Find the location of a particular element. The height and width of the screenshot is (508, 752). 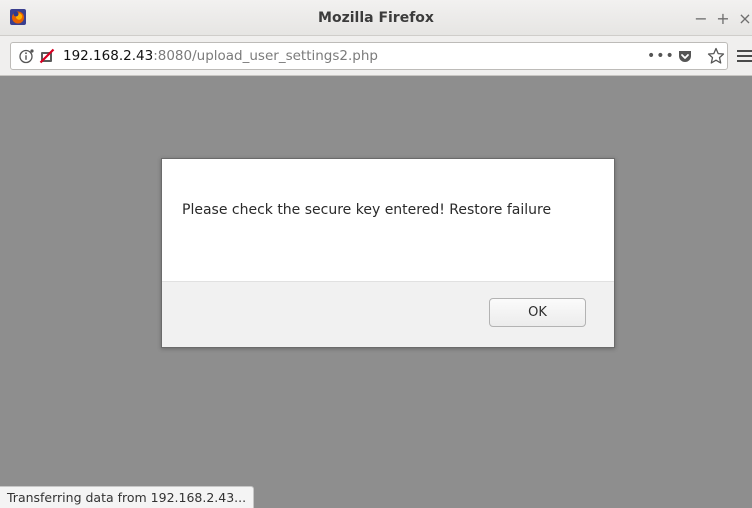

insecure-connection-icon is located at coordinates (47, 56).